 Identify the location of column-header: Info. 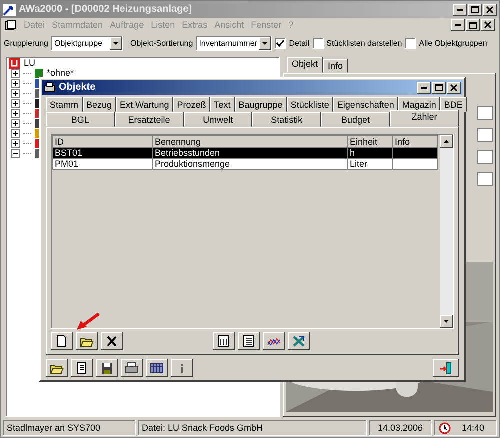
(415, 142).